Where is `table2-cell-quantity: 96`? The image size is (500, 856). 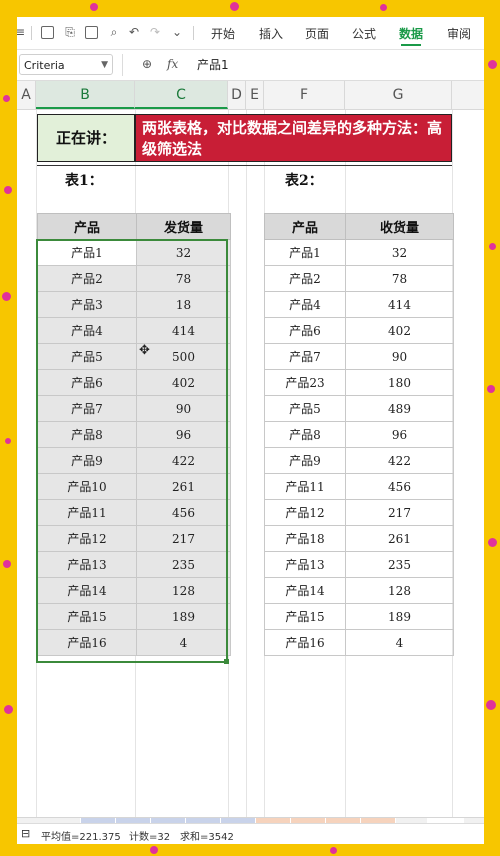
table2-cell-quantity: 96 is located at coordinates (399, 434).